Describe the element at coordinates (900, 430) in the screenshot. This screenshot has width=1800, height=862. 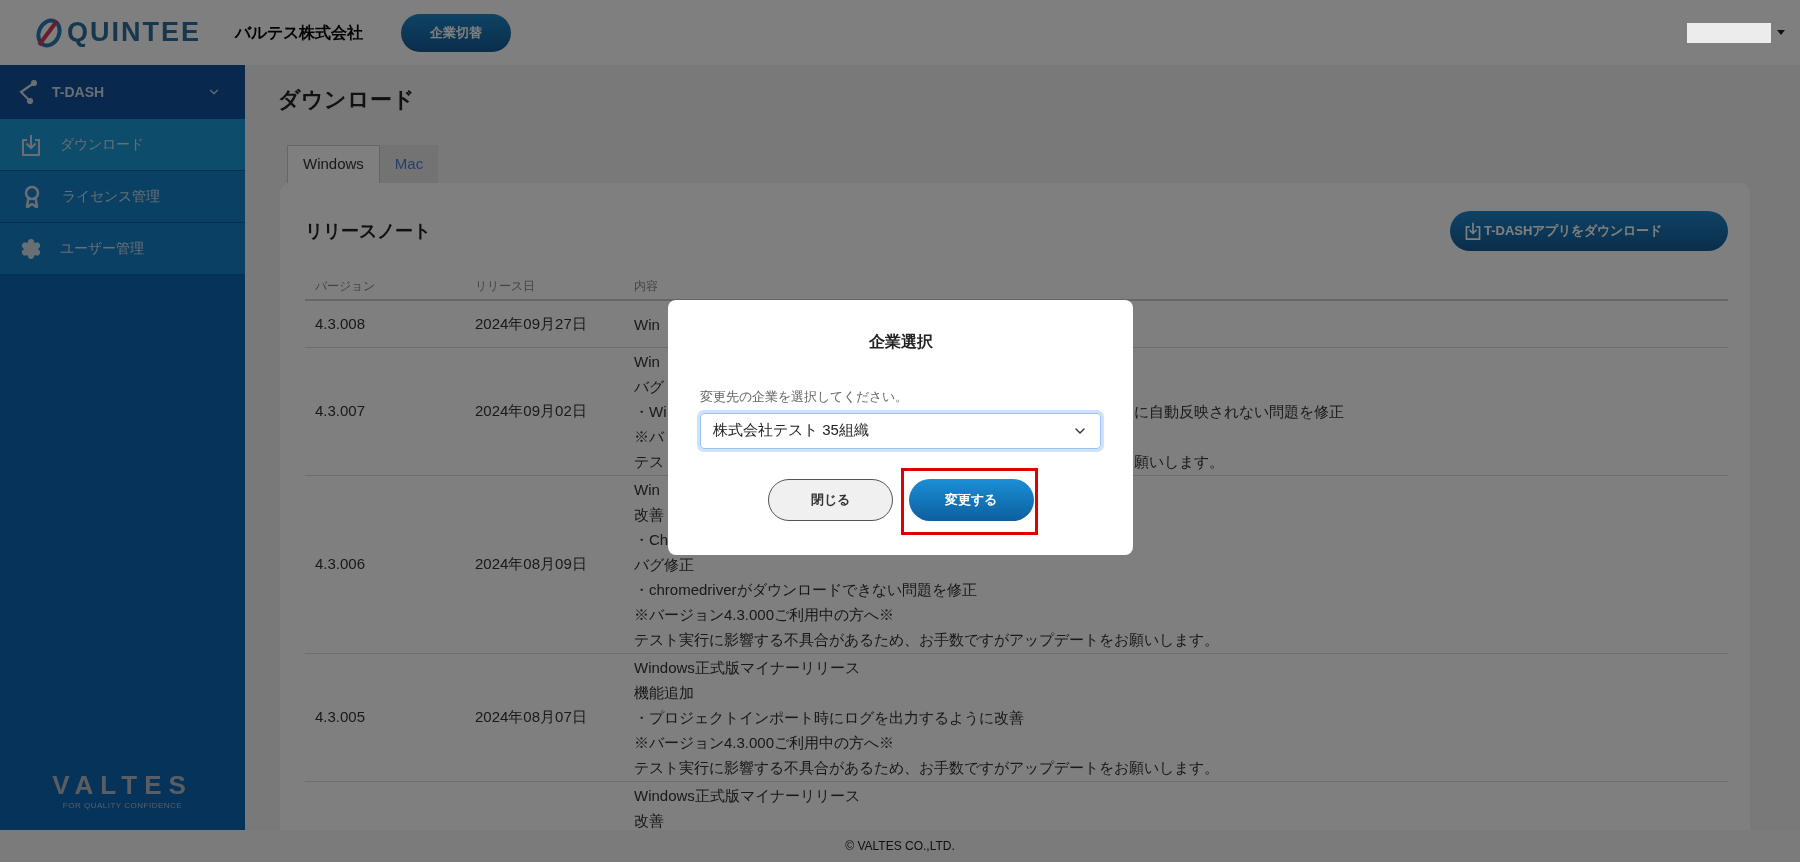
I see `company-select: 株式会社テスト 35組織` at that location.